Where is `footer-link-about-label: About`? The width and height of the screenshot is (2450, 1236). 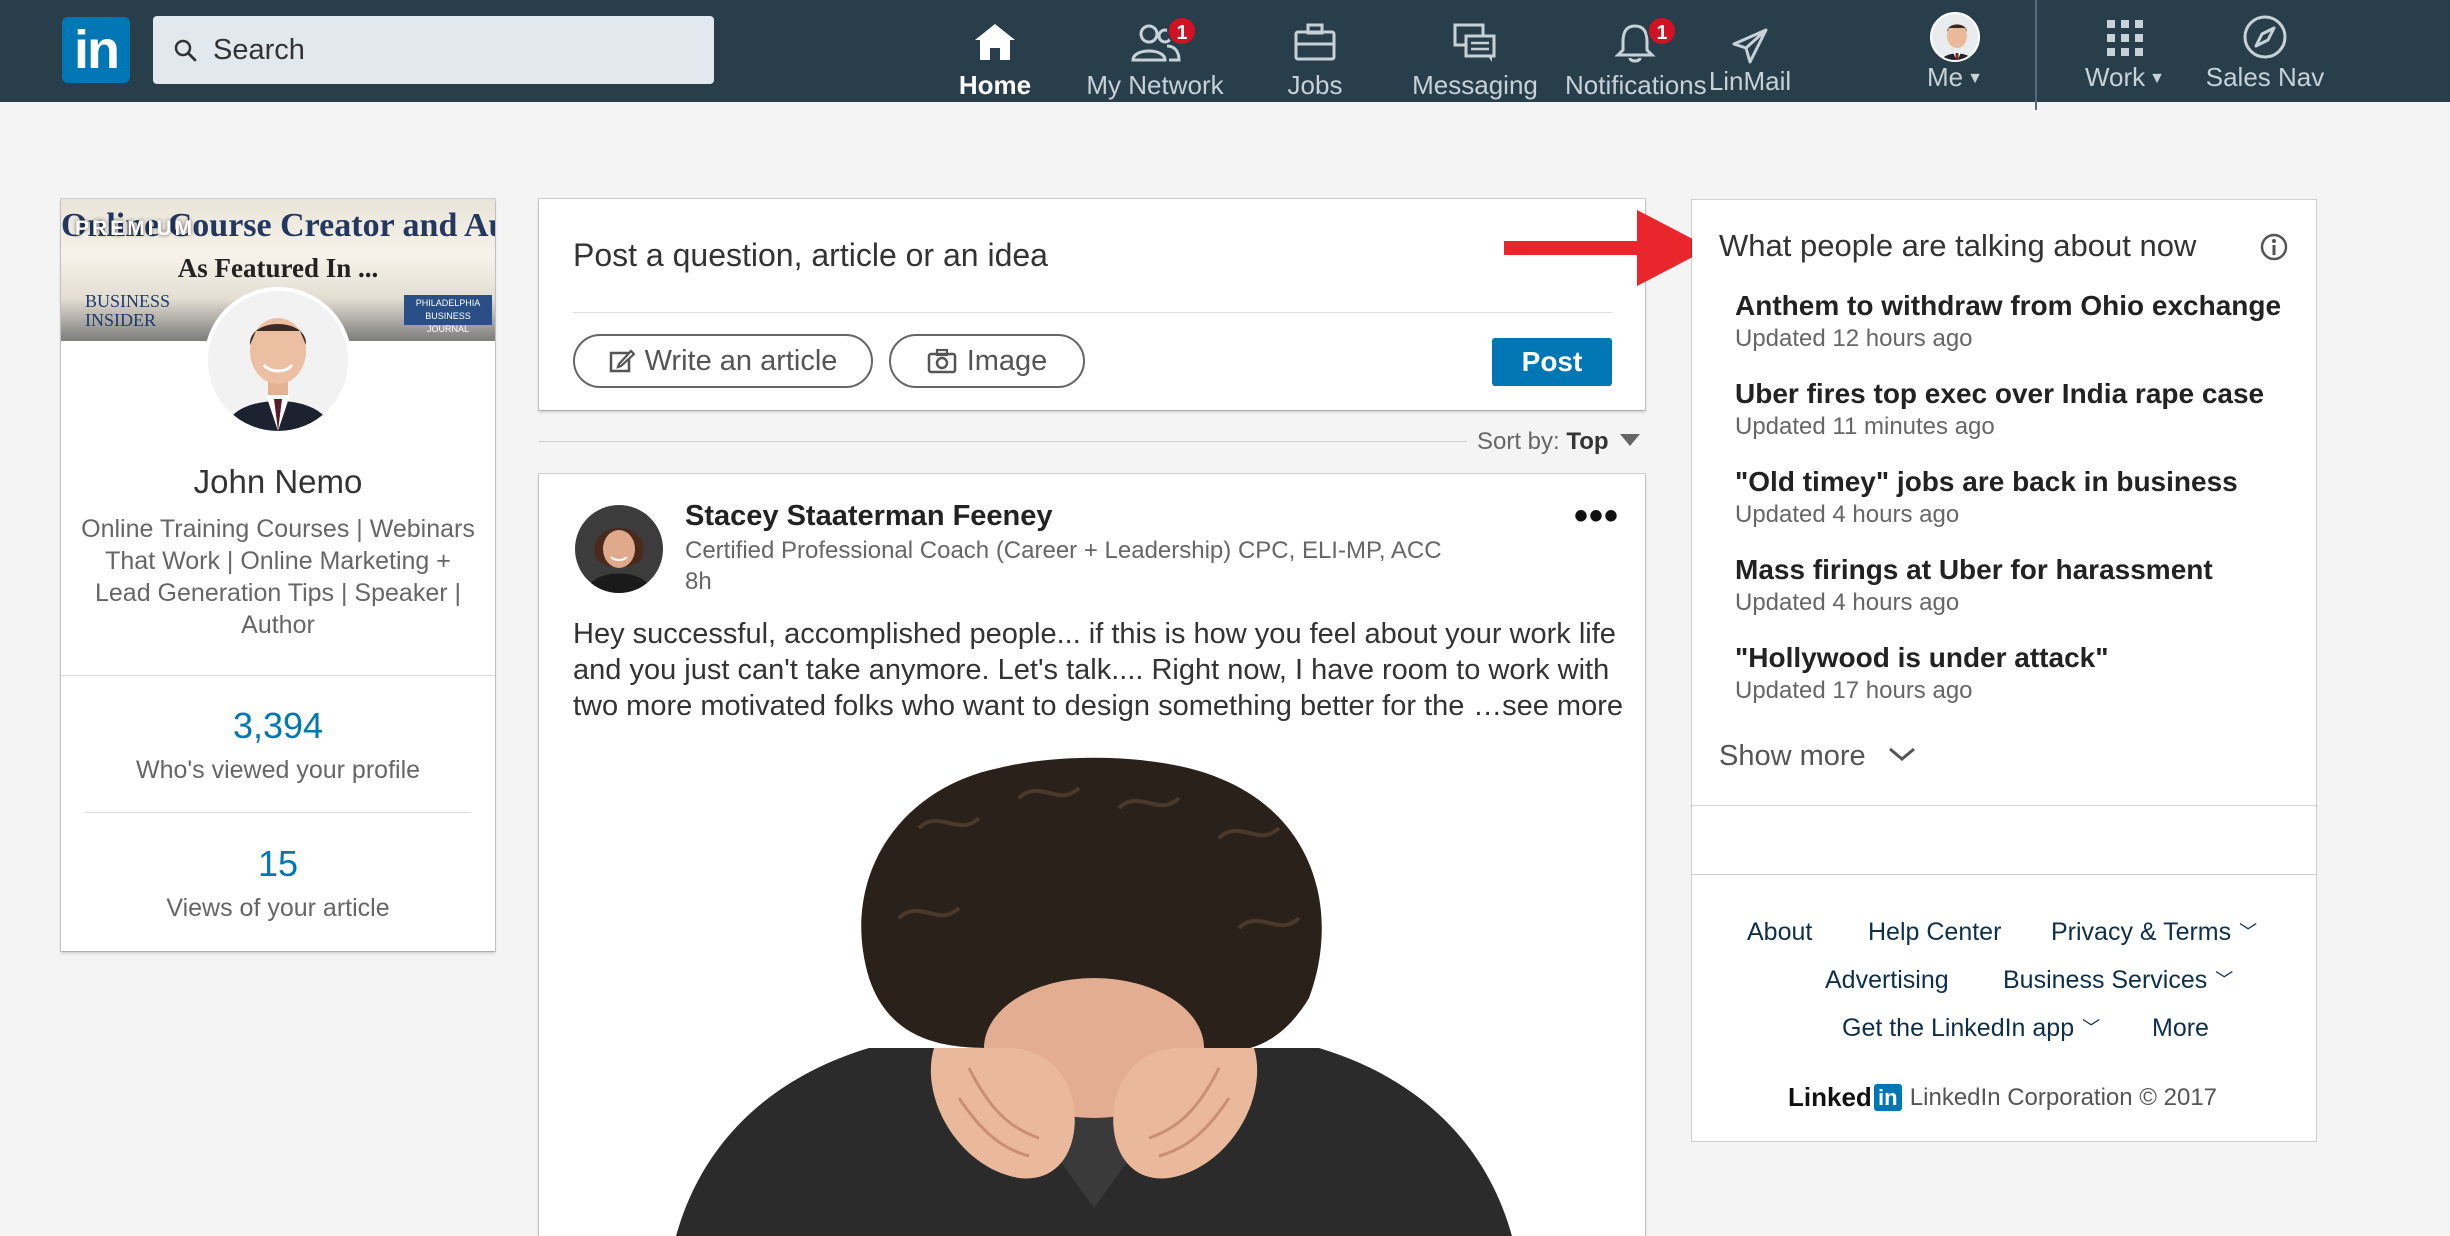
footer-link-about-label: About is located at coordinates (1780, 932).